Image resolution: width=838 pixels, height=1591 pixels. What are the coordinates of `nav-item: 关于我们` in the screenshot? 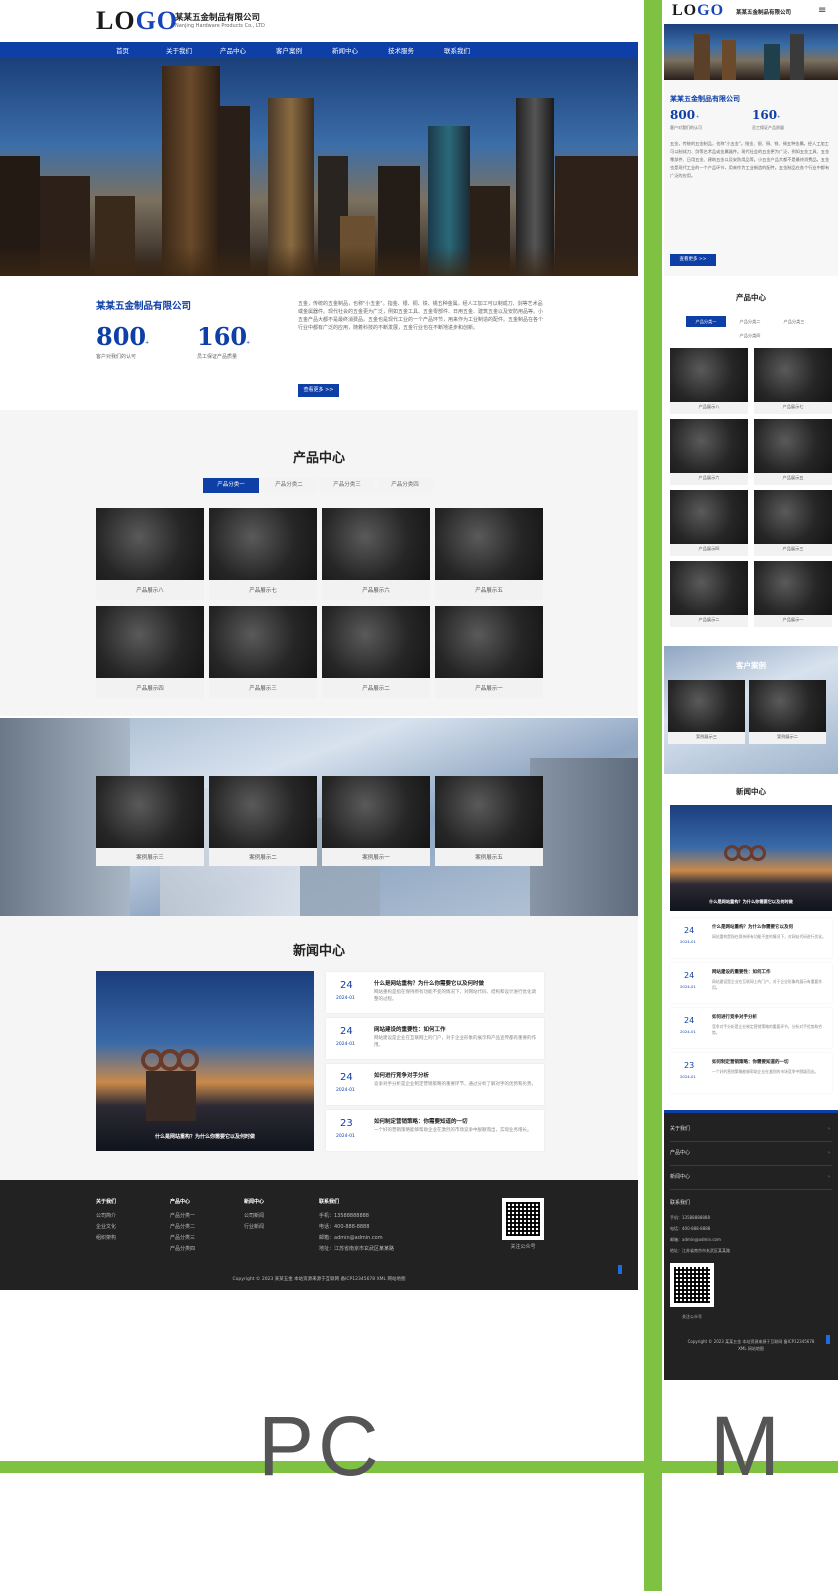 It's located at (179, 50).